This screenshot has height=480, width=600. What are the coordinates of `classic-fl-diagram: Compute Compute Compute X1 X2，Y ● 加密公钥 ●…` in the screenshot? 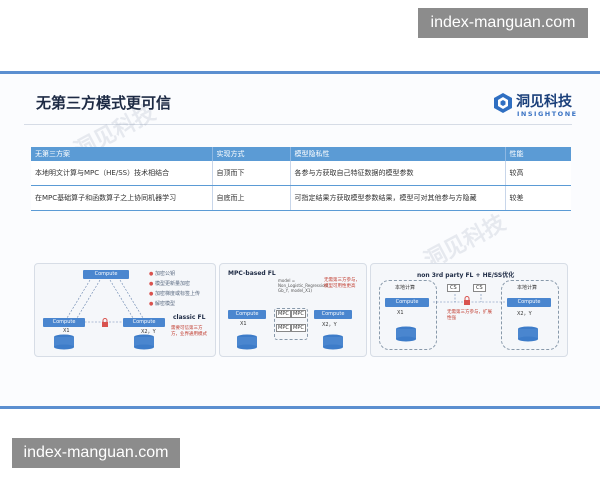 It's located at (125, 310).